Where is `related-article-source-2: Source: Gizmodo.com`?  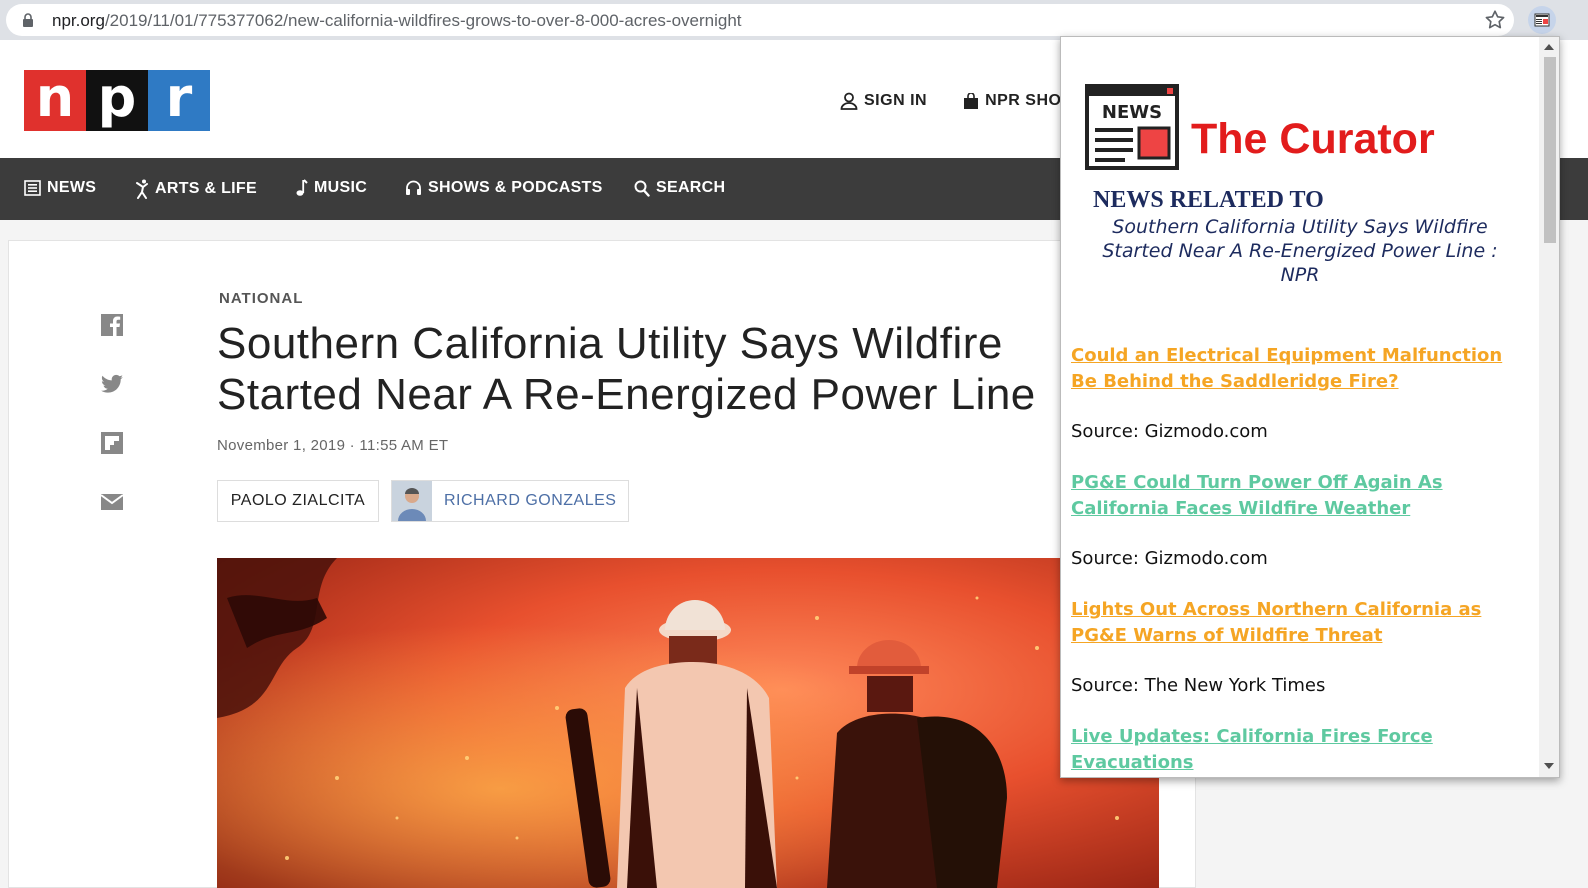 related-article-source-2: Source: Gizmodo.com is located at coordinates (1169, 558).